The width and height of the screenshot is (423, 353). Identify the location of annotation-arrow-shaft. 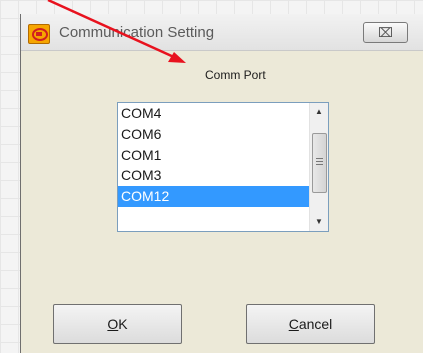
(112, 30).